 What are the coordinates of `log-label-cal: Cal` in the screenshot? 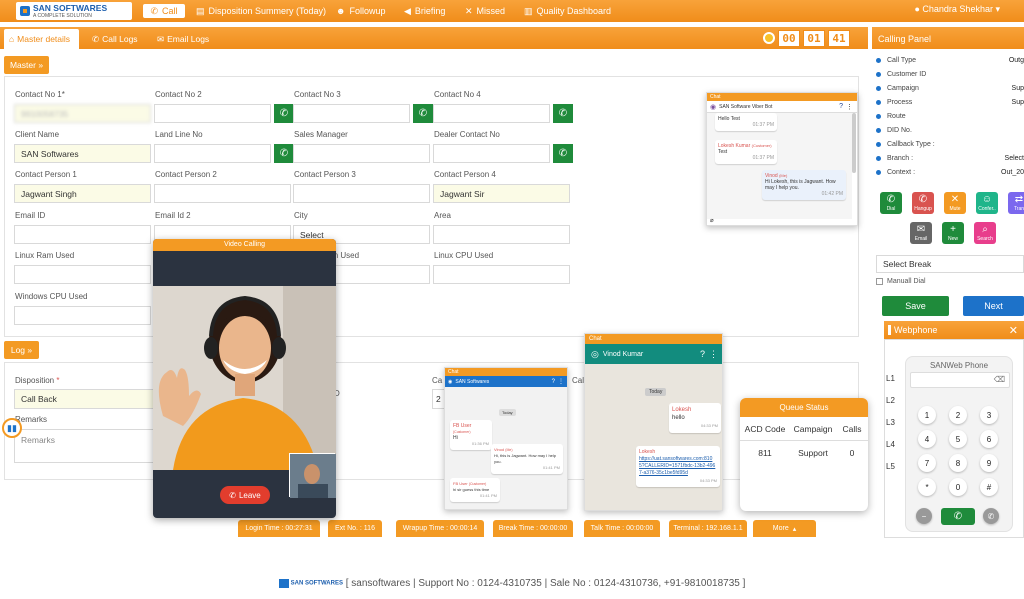 It's located at (578, 380).